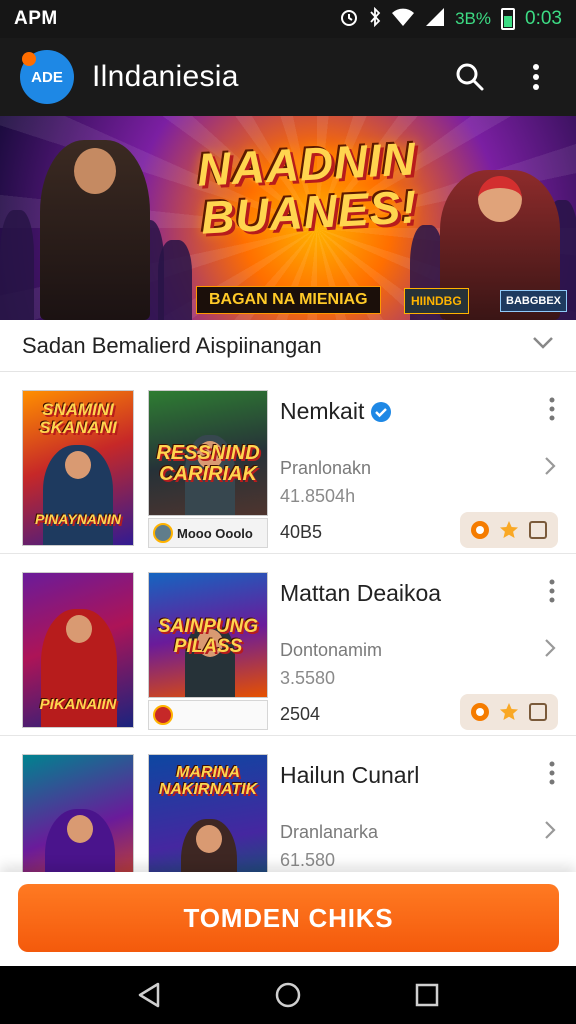 The width and height of the screenshot is (576, 1024). Describe the element at coordinates (473, 18) in the screenshot. I see `battery-percent: 3B%` at that location.